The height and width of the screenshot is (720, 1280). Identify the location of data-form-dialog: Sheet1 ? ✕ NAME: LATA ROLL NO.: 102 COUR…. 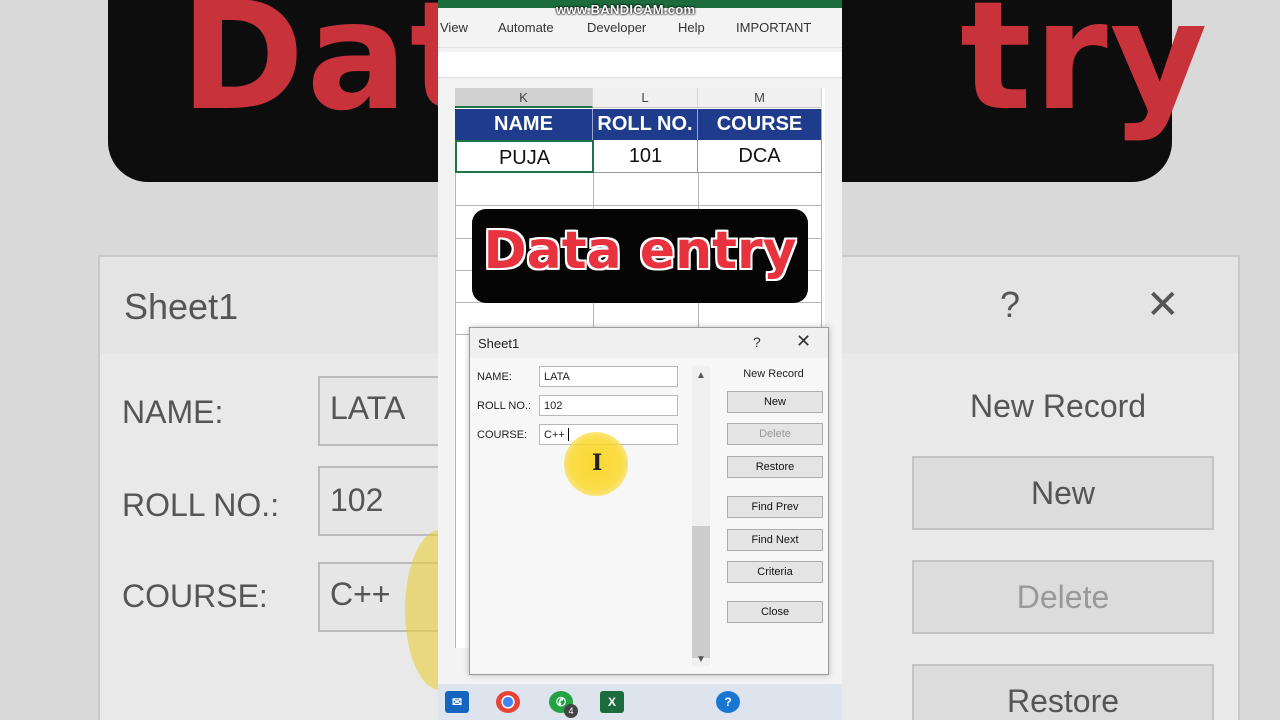
(649, 501).